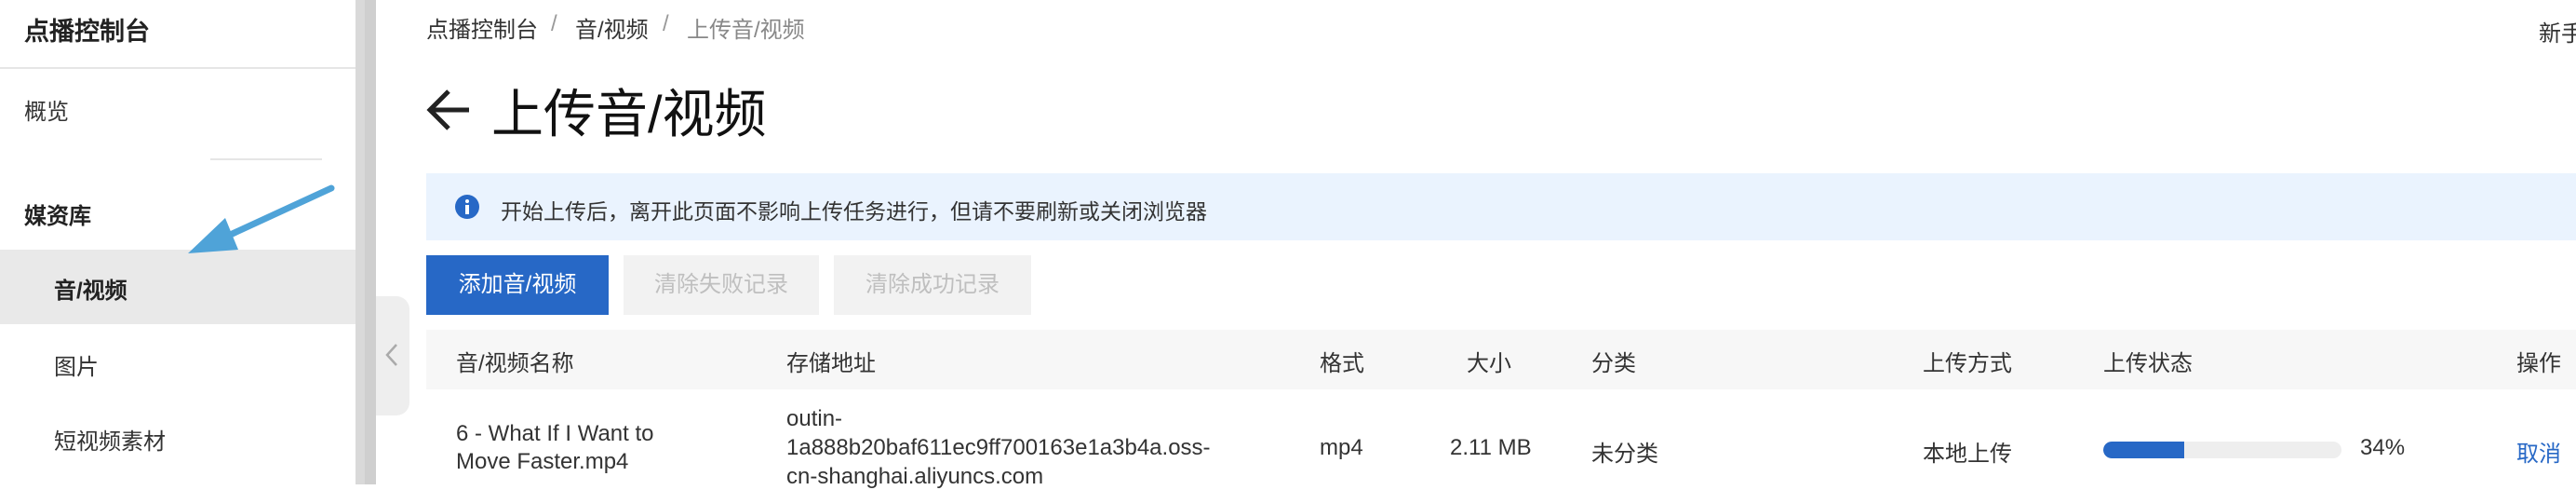  What do you see at coordinates (915, 476) in the screenshot?
I see `storage-address-line: cn-shanghai.aliyuncs.com` at bounding box center [915, 476].